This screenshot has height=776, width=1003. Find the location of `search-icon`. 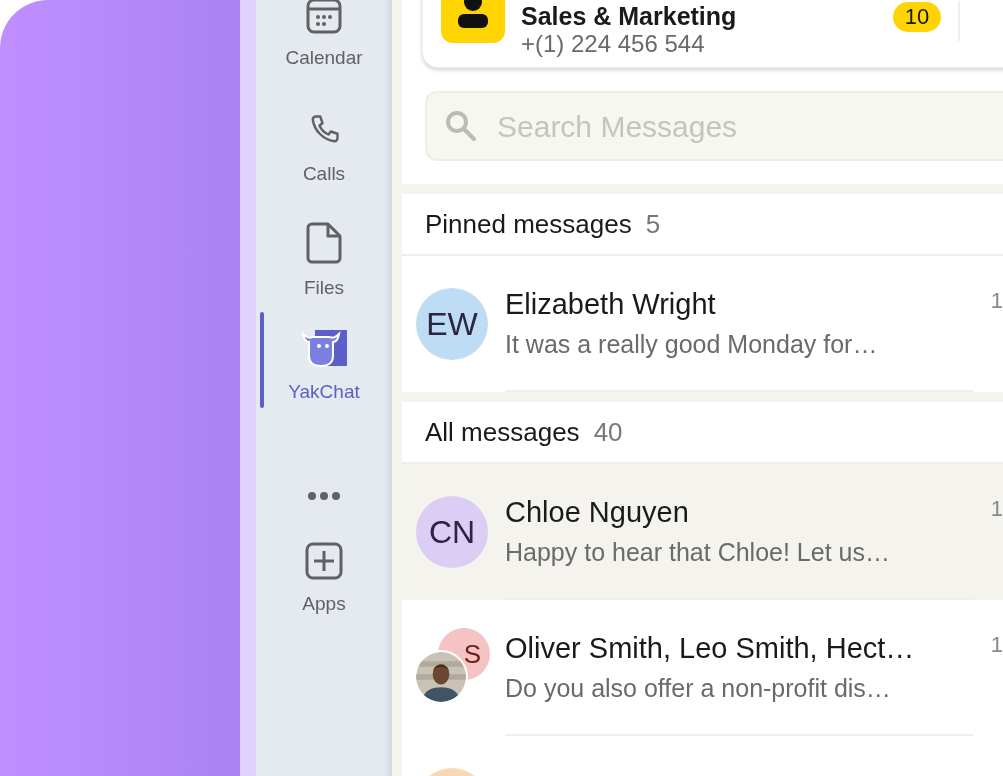

search-icon is located at coordinates (461, 126).